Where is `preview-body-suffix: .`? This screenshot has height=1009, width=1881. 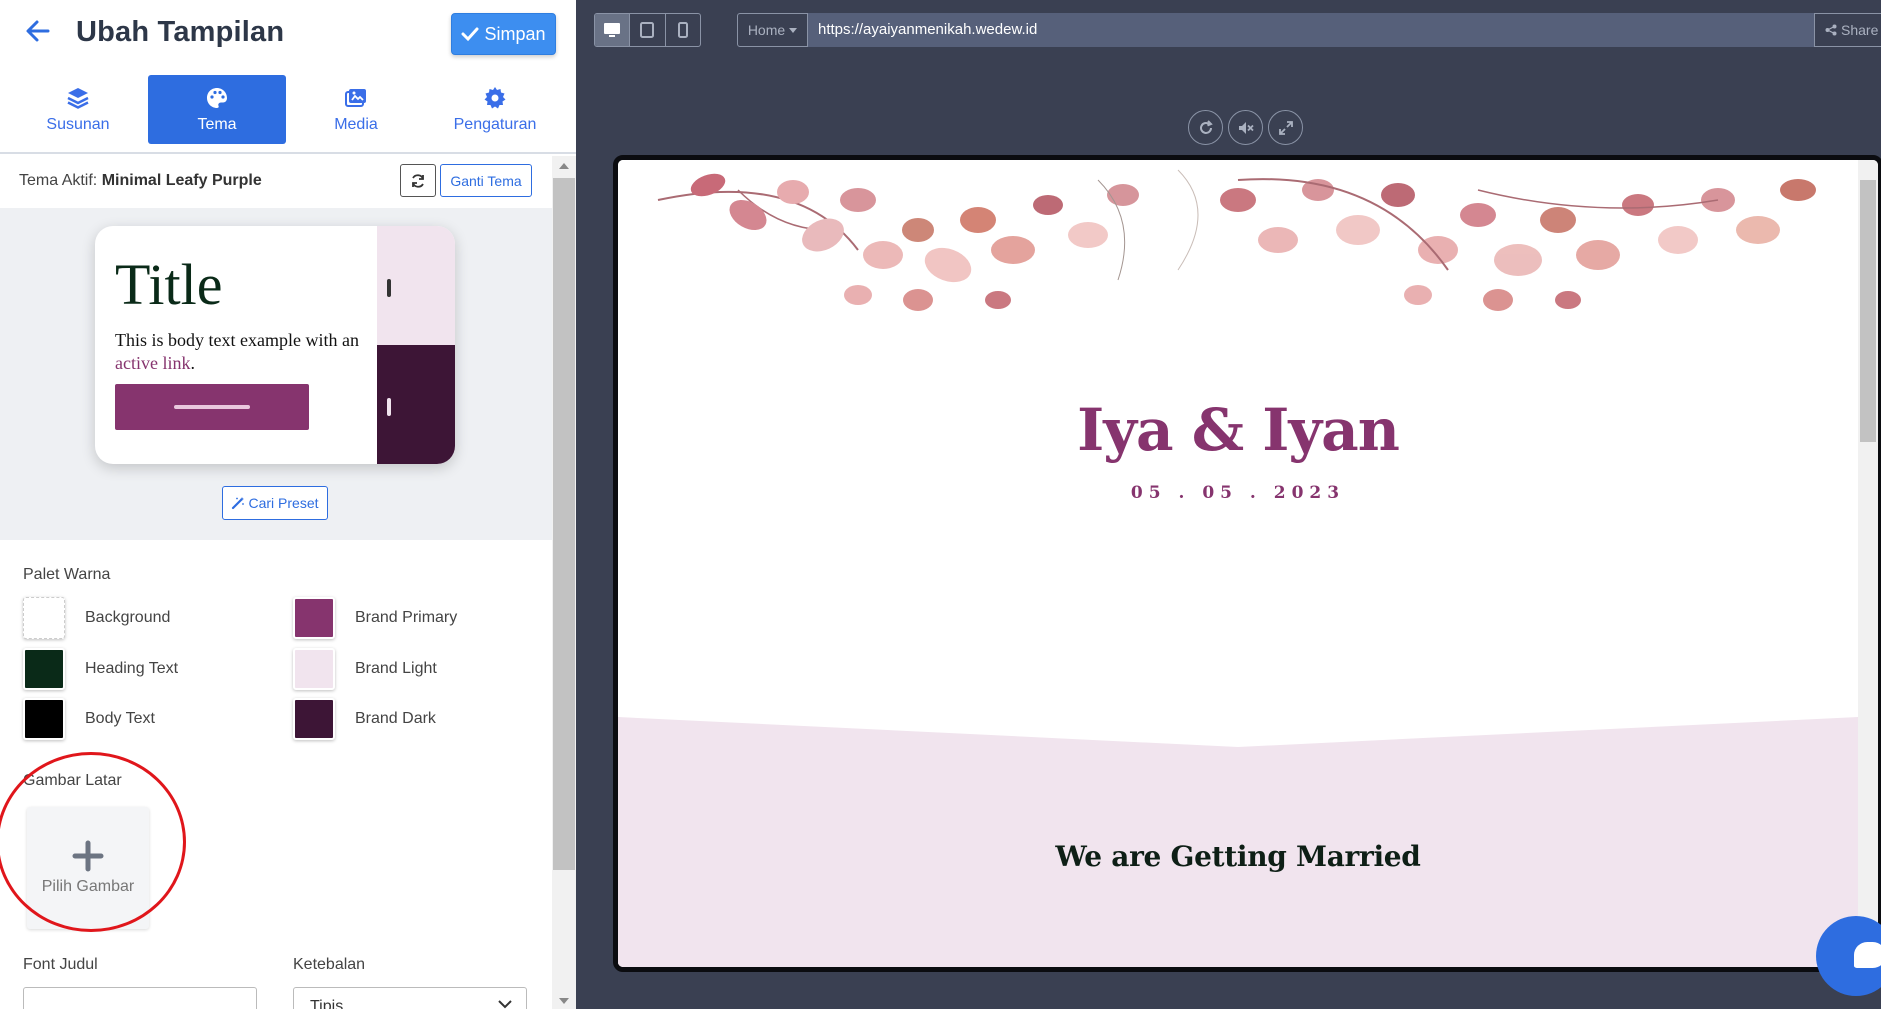 preview-body-suffix: . is located at coordinates (192, 363).